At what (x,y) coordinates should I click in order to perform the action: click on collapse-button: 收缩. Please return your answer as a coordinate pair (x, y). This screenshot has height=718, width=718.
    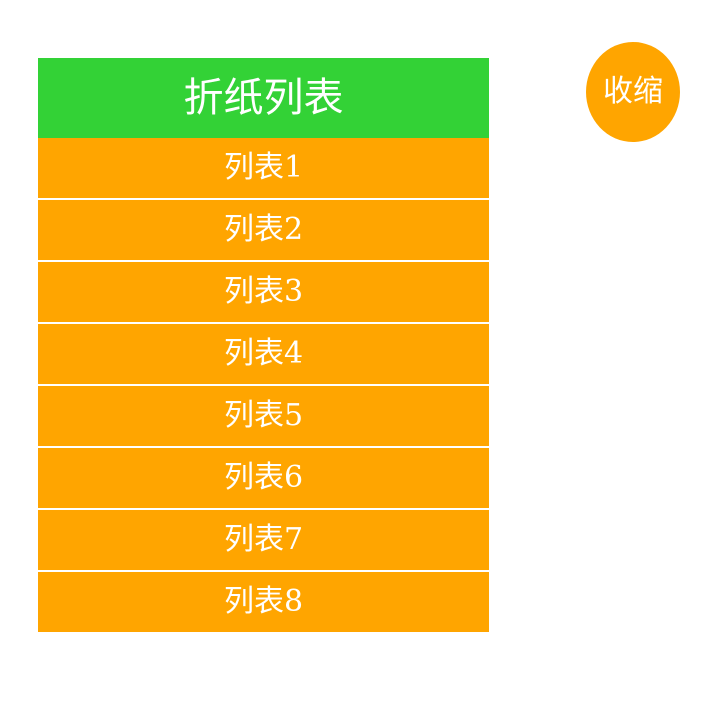
    Looking at the image, I should click on (633, 92).